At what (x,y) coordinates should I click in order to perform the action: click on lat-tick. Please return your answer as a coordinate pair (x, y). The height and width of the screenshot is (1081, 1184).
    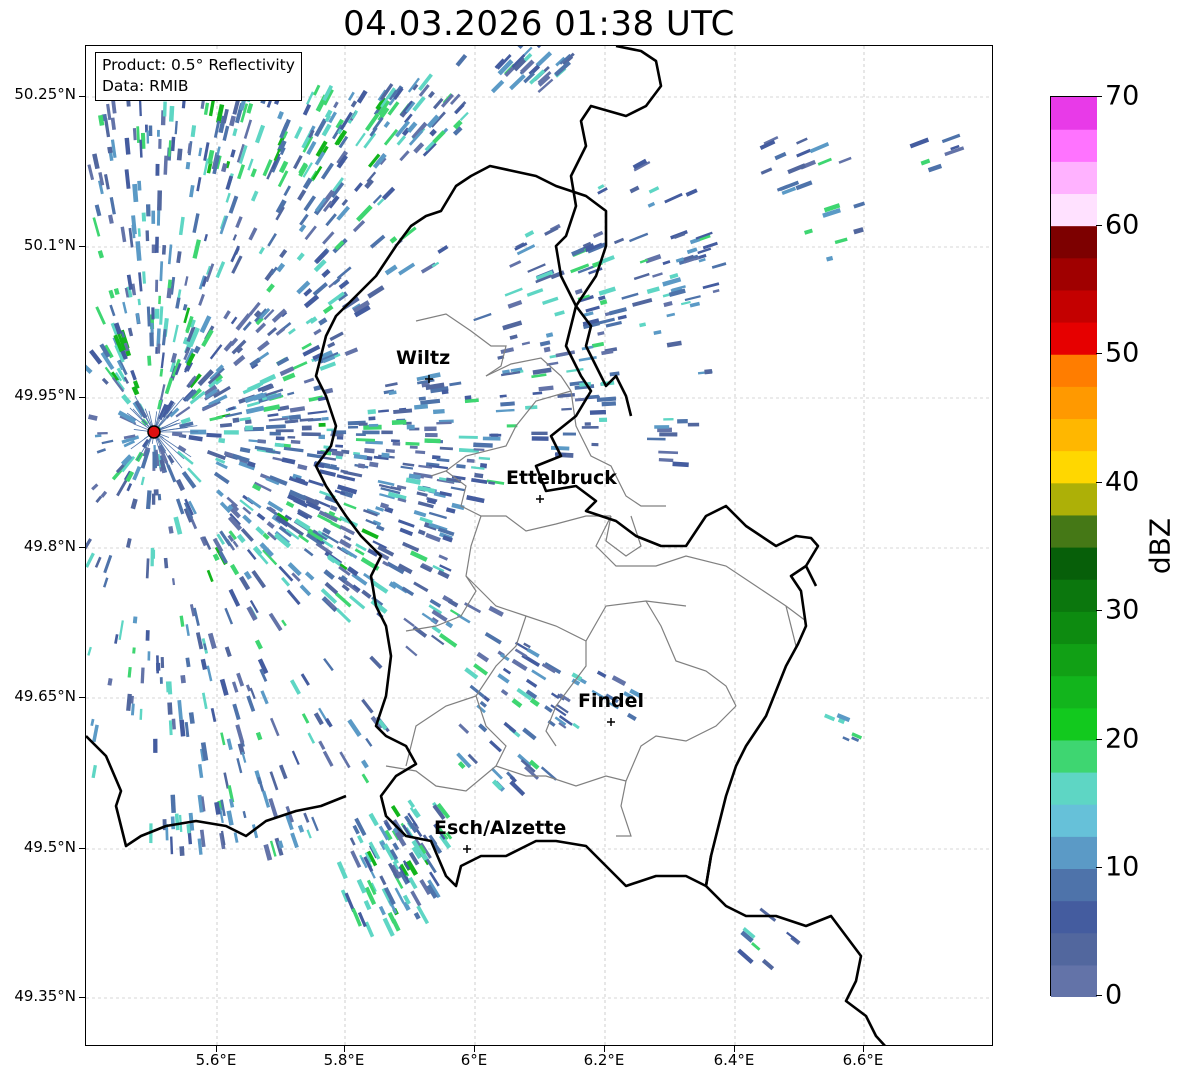
    Looking at the image, I should click on (82, 848).